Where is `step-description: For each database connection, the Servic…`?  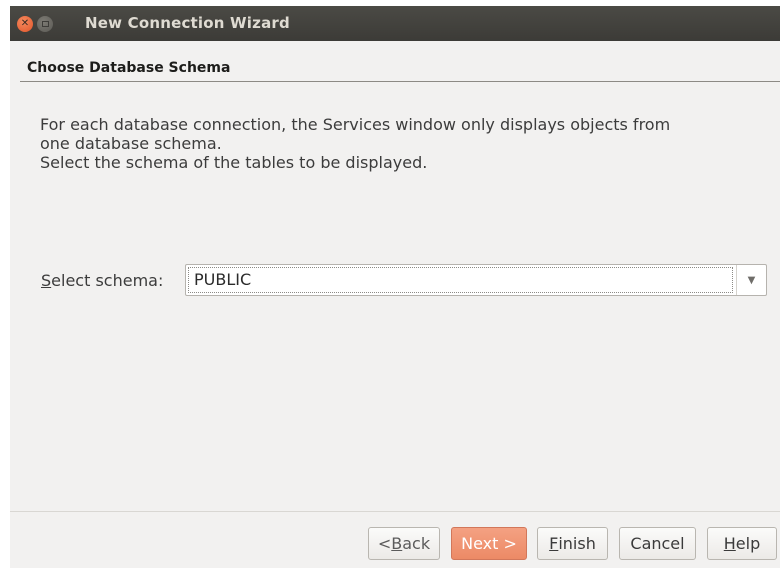
step-description: For each database connection, the Servic… is located at coordinates (407, 143).